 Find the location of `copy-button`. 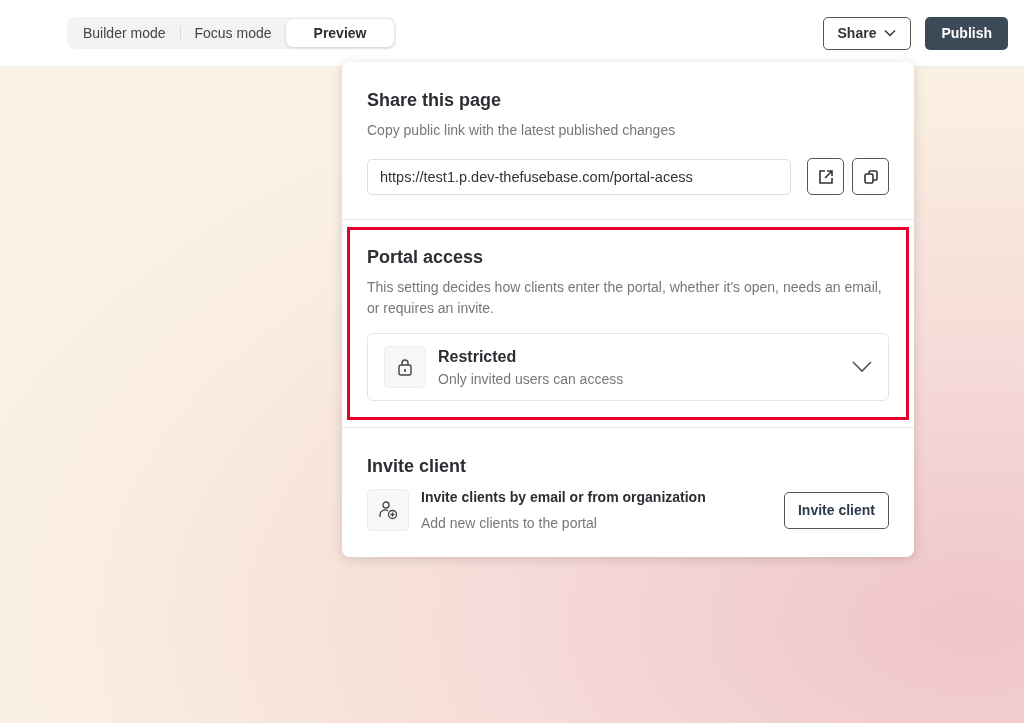

copy-button is located at coordinates (870, 176).